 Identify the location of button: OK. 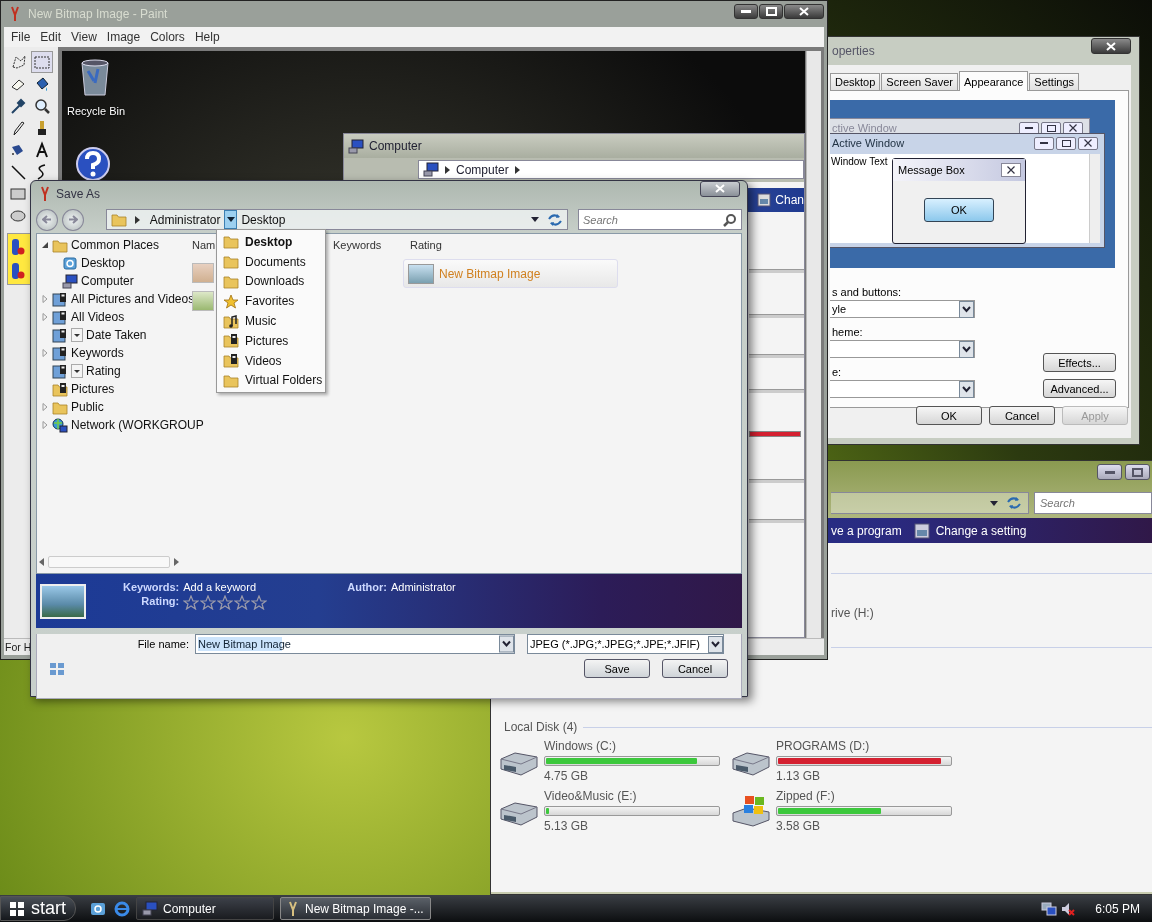
(949, 415).